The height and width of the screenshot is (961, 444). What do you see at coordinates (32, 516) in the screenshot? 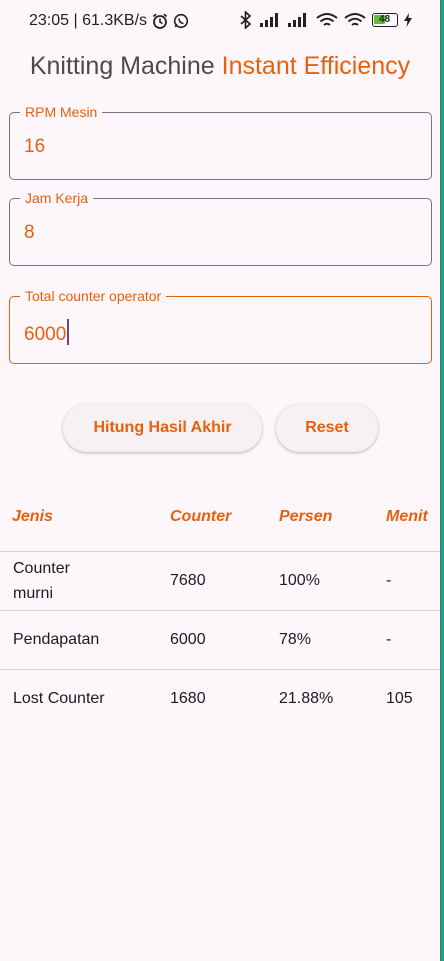
I see `header-jenis: Jenis` at bounding box center [32, 516].